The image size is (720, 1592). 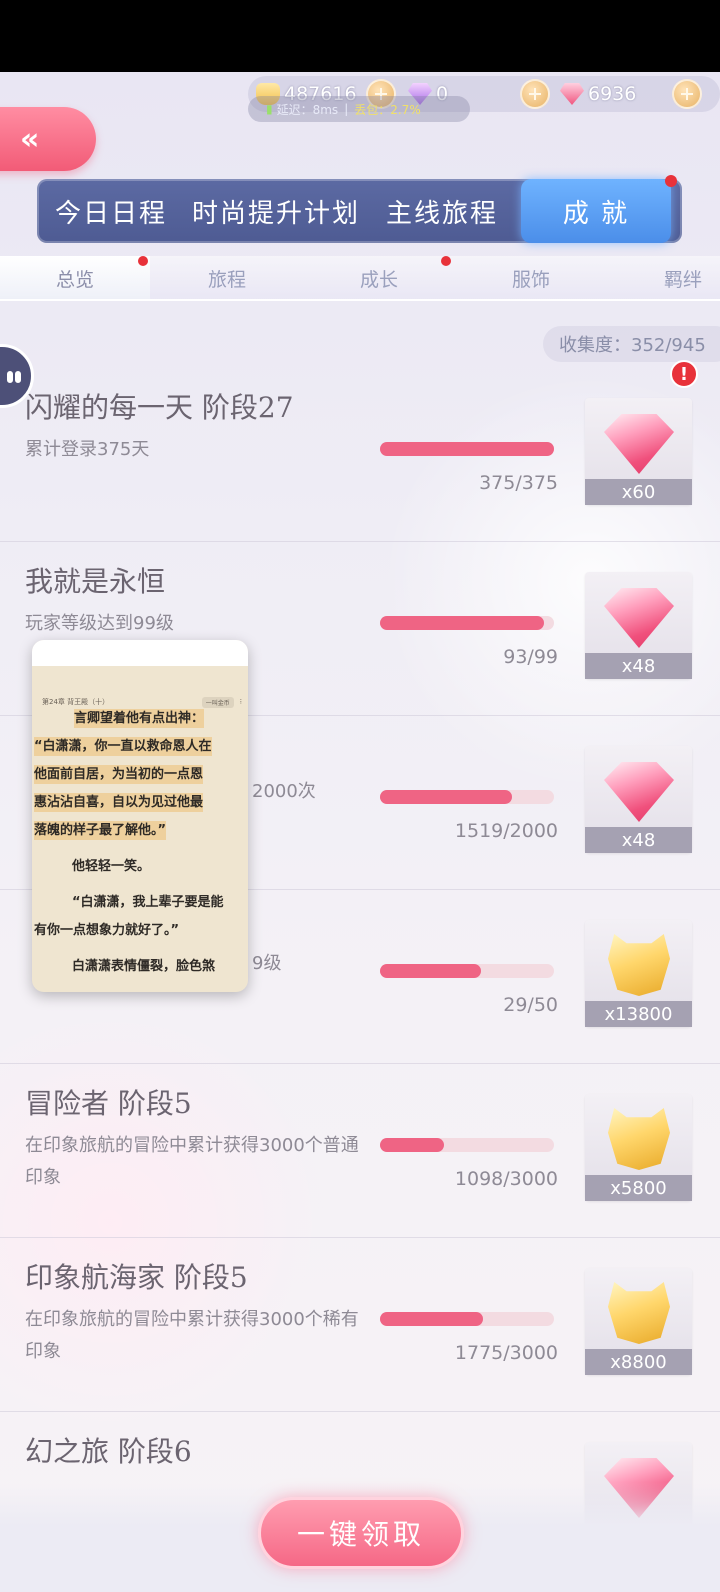 What do you see at coordinates (144, 966) in the screenshot?
I see `reader-line: 白潇潇表情僵裂，脸色煞` at bounding box center [144, 966].